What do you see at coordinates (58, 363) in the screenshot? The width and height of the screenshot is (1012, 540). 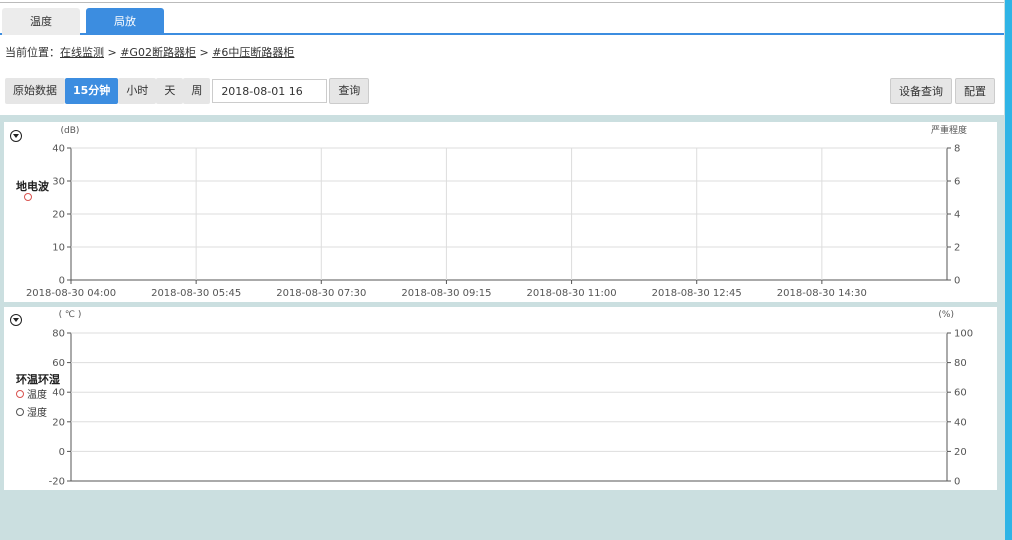 I see `y-tick-label: 60` at bounding box center [58, 363].